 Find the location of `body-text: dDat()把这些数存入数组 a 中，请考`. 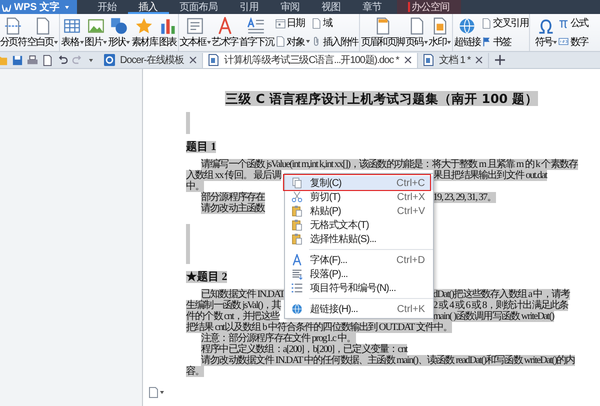

body-text: dDat()把这些数存入数组 a 中，请考 is located at coordinates (501, 294).